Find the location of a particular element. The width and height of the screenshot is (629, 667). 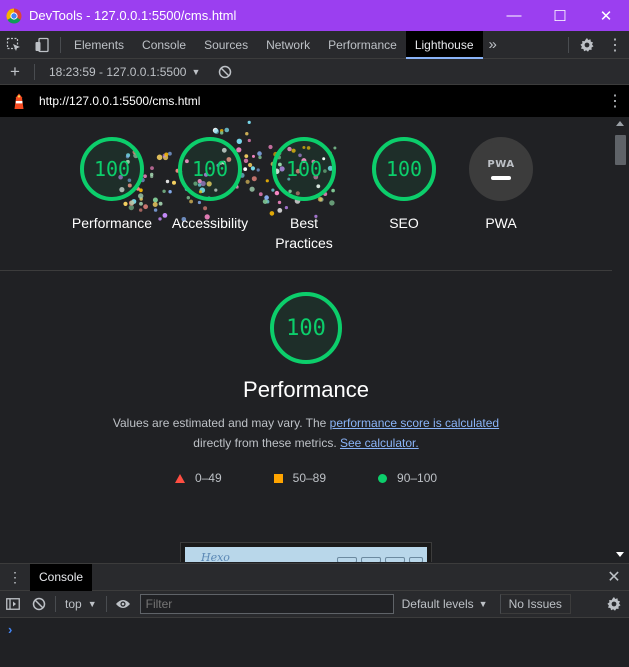

score-gauge-accessibility: 100 Accessibility is located at coordinates (210, 185).